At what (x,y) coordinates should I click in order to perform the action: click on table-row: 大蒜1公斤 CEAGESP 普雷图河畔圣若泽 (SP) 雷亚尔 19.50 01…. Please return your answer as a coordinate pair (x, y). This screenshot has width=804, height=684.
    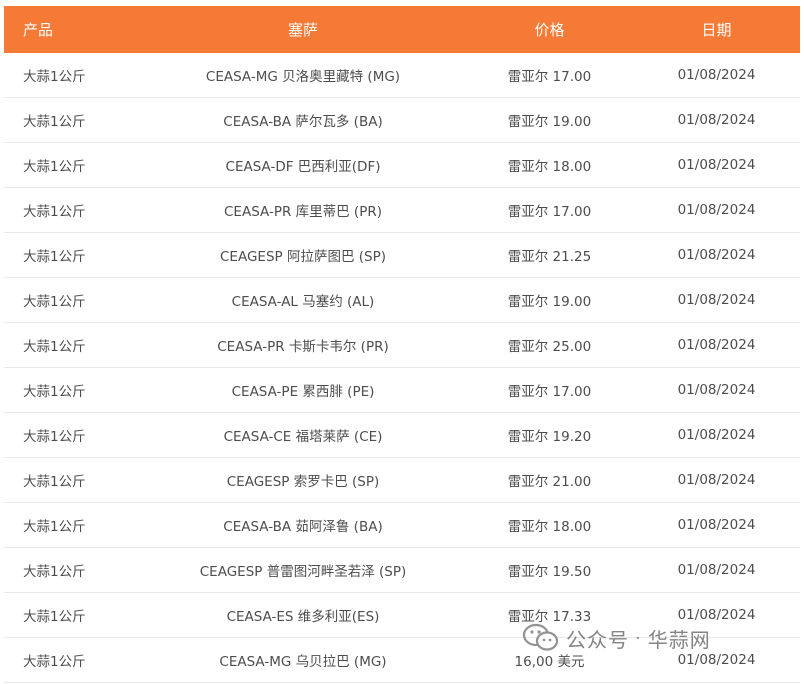
    Looking at the image, I should click on (402, 570).